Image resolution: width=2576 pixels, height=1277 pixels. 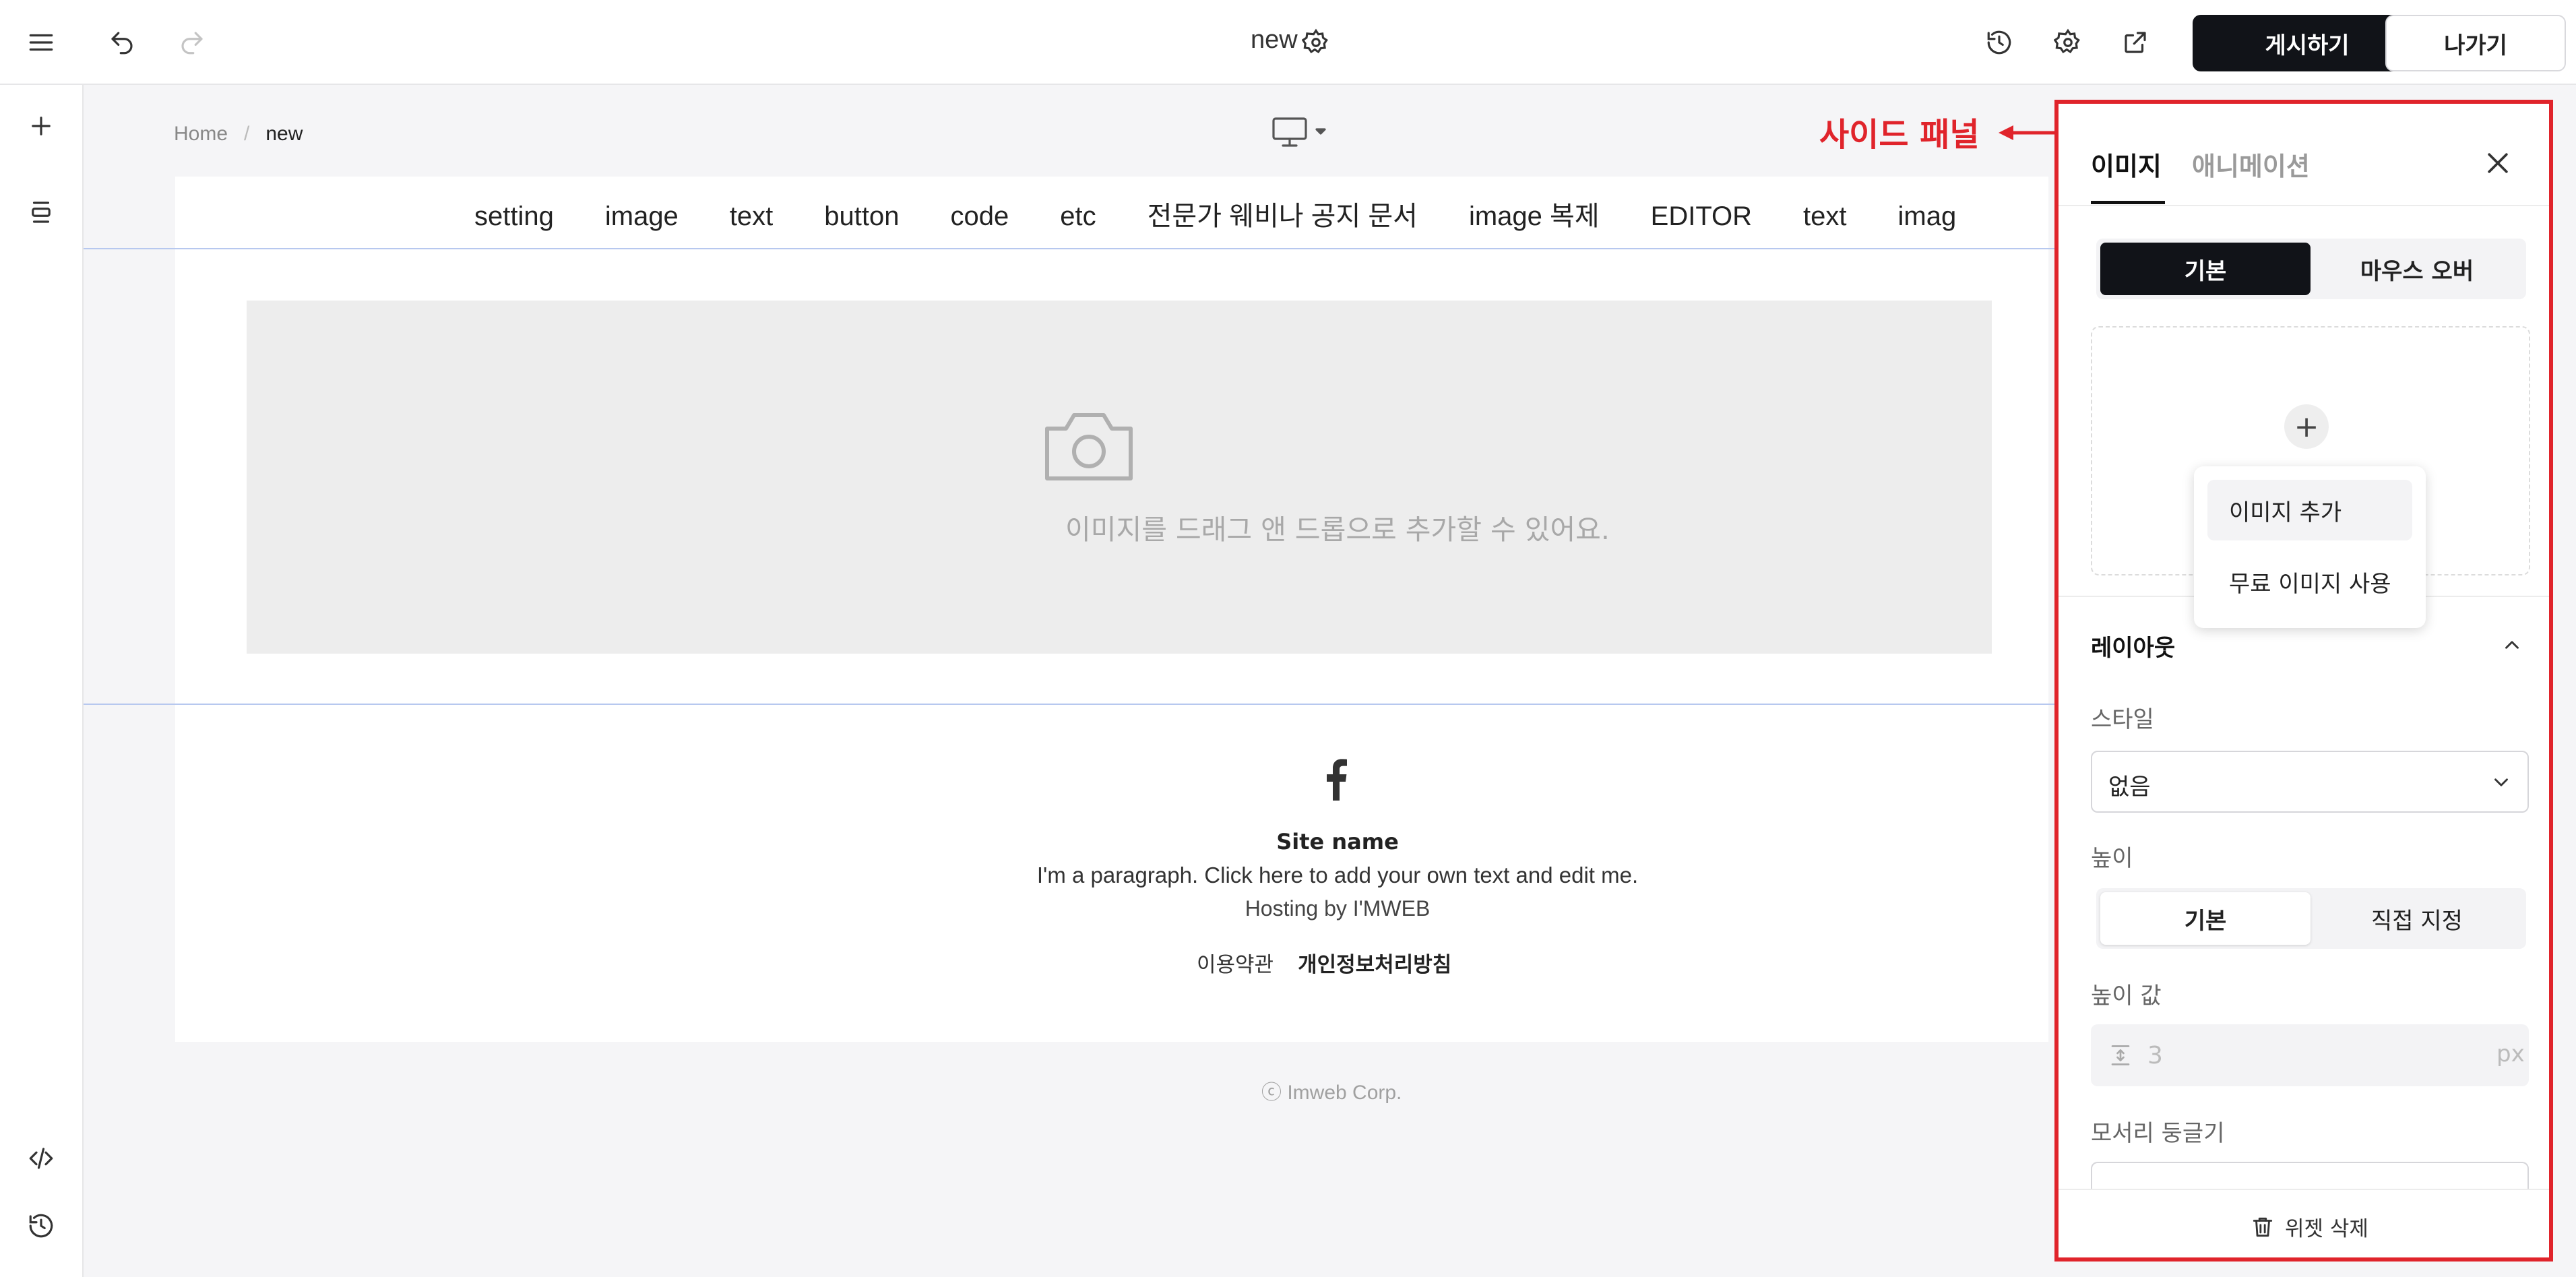 I want to click on nav-item: 전문가 웨비나 공지 문서, so click(x=1283, y=216).